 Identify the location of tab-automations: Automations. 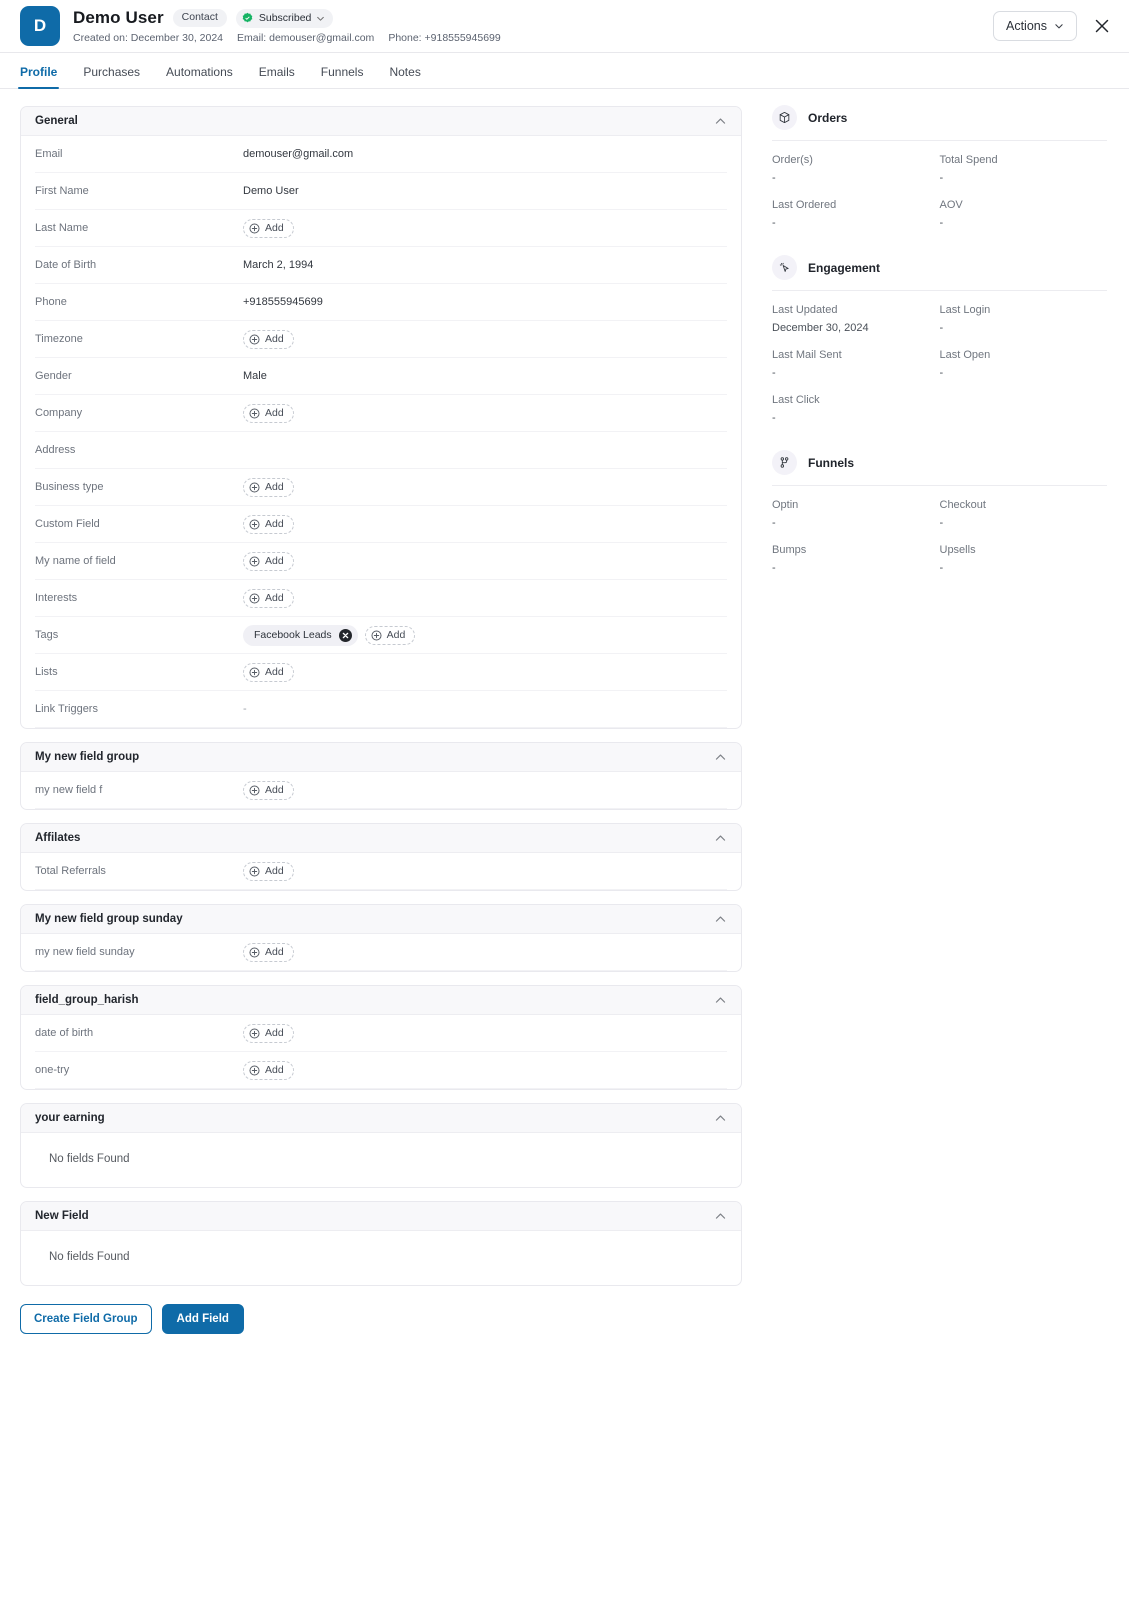
(199, 76).